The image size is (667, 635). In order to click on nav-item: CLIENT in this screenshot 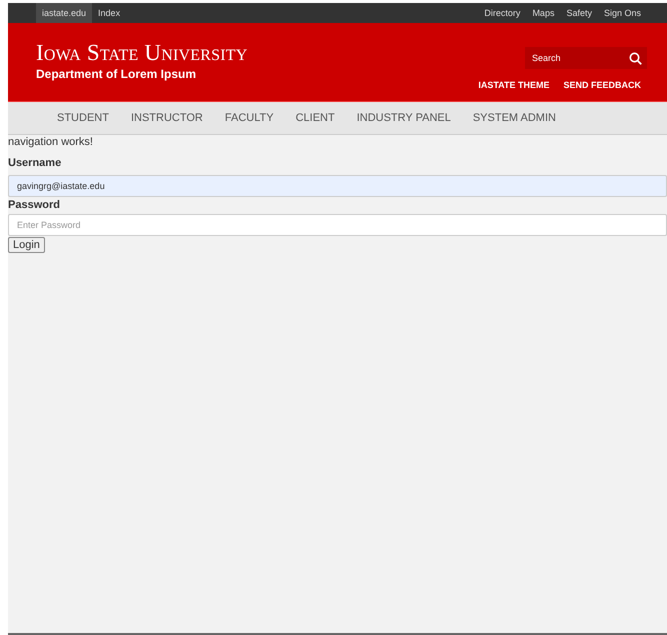, I will do `click(315, 118)`.